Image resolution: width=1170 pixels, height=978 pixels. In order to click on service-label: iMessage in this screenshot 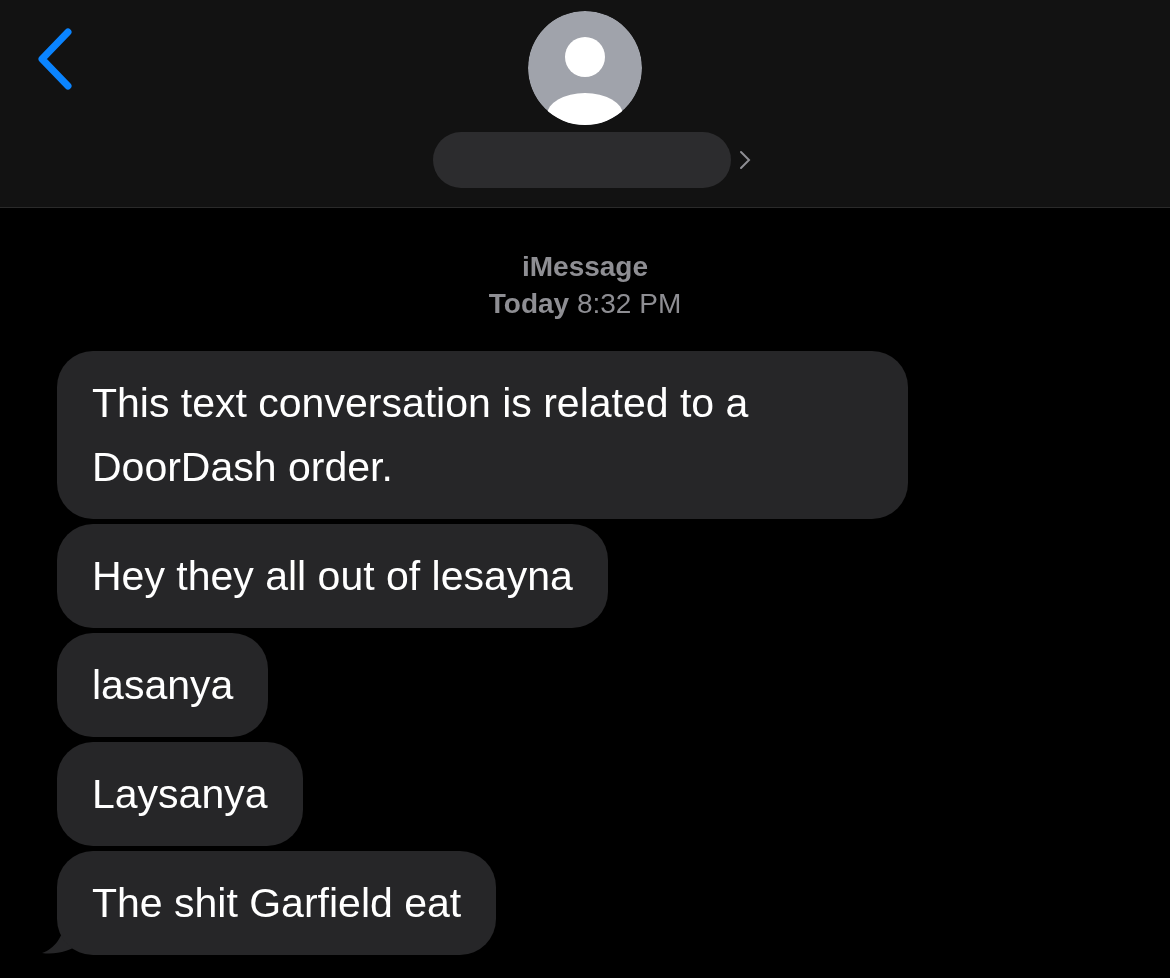, I will do `click(585, 267)`.